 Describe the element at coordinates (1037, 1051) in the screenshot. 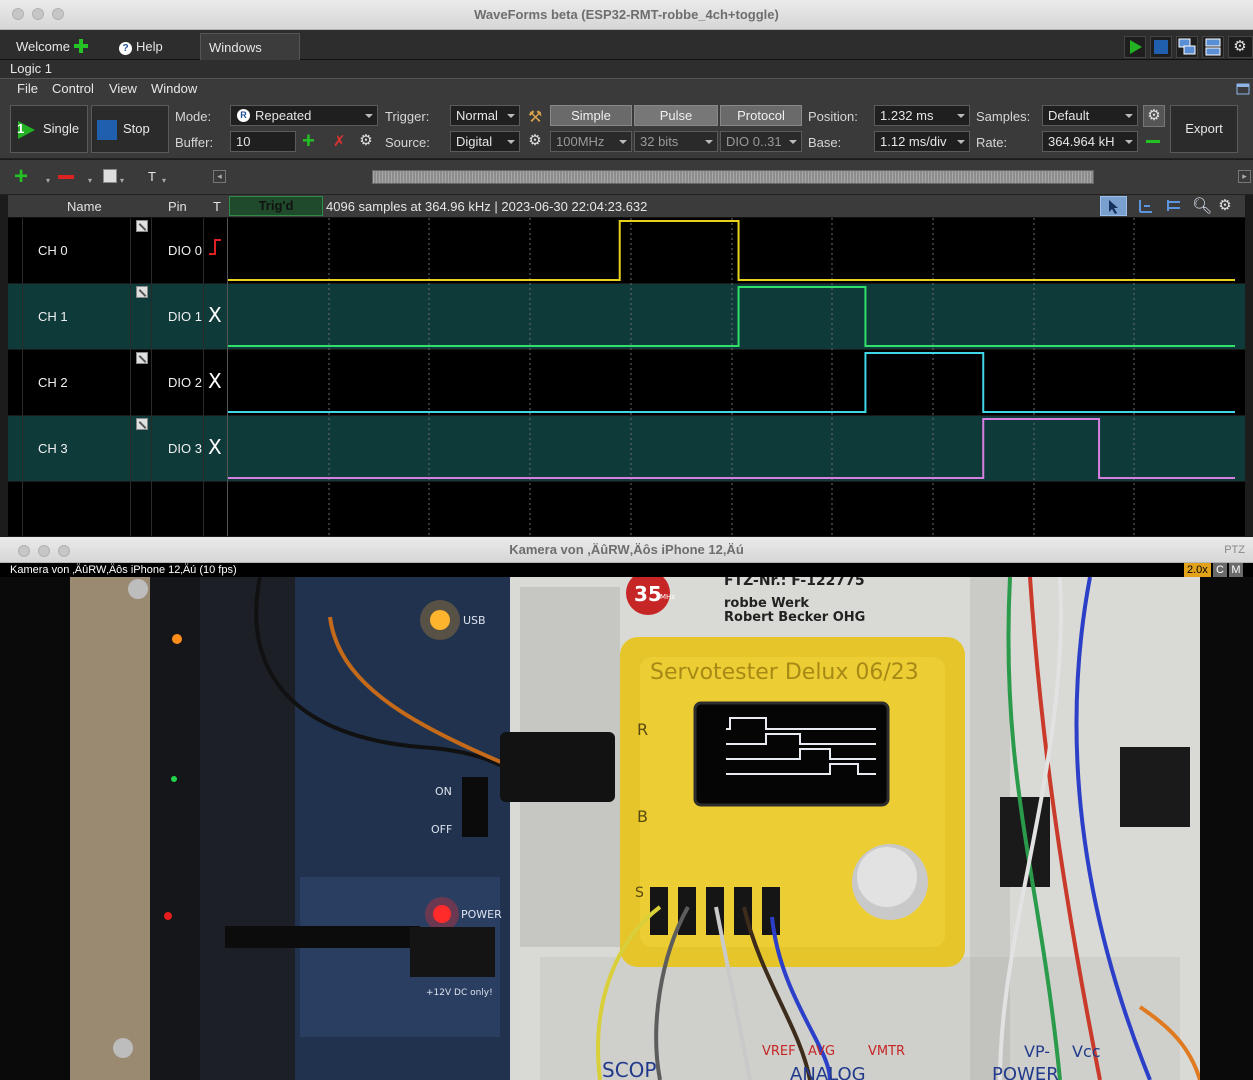

I see `vp-label: VP-` at that location.